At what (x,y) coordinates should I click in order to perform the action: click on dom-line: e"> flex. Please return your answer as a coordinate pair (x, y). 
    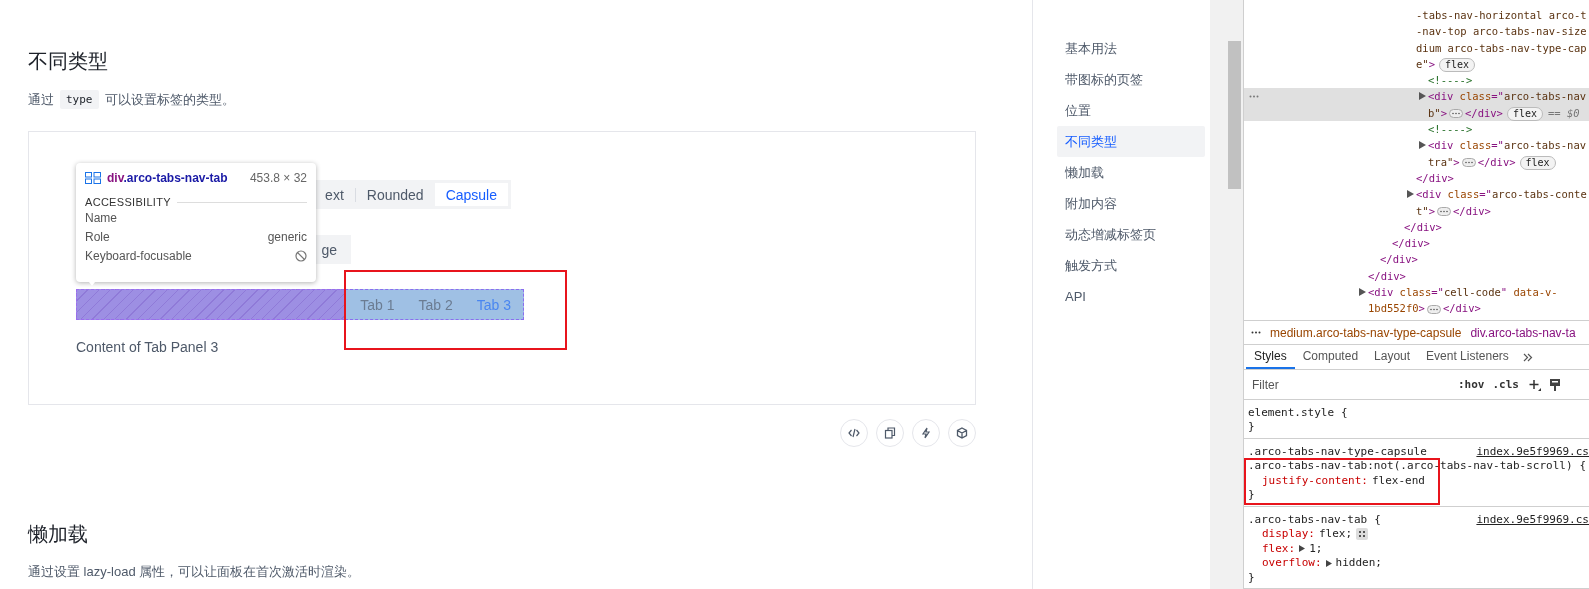
    Looking at the image, I should click on (1416, 64).